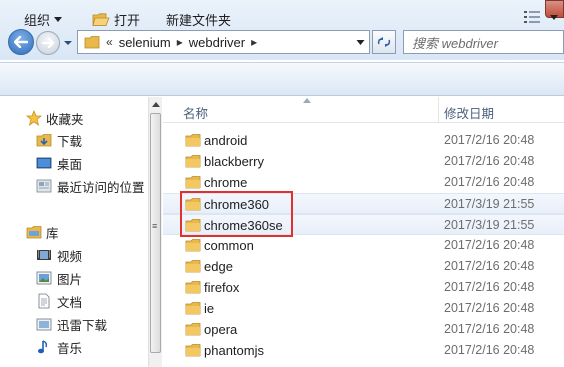 The image size is (564, 367). I want to click on file-name: common, so click(229, 245).